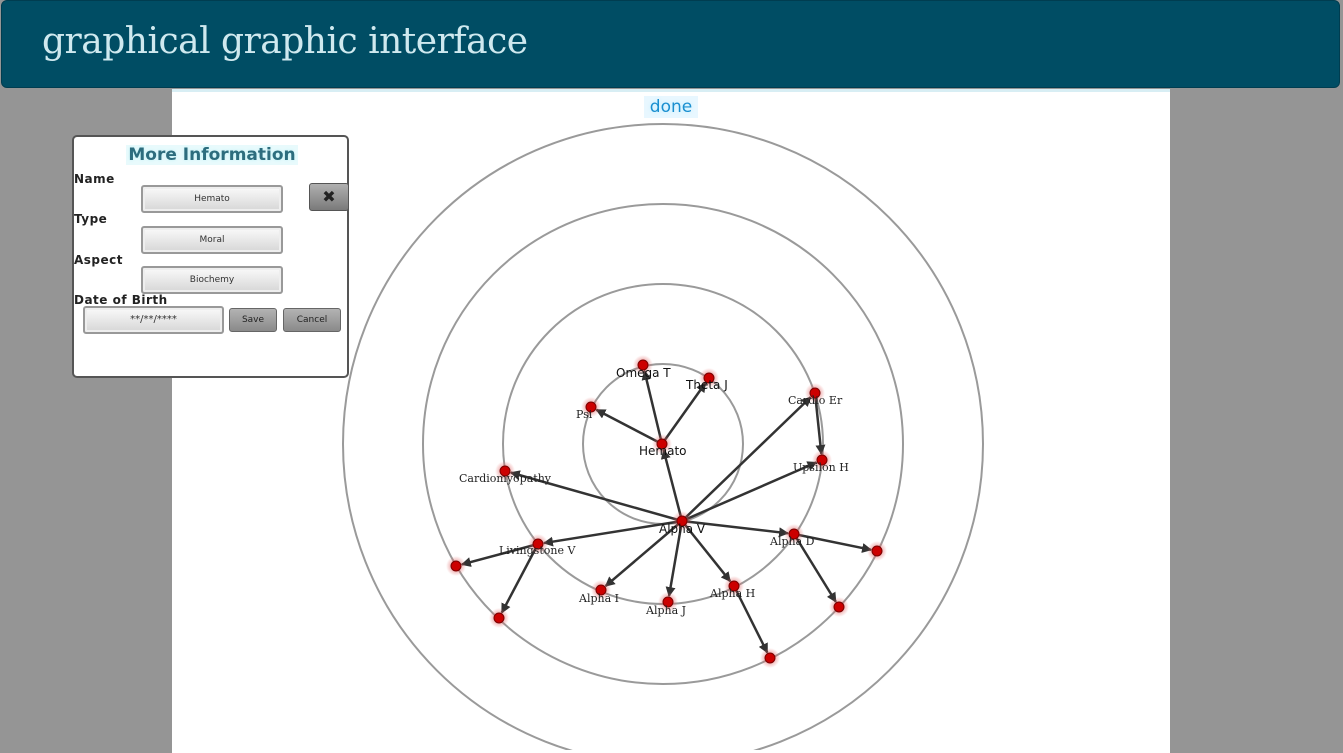 This screenshot has width=1343, height=753. What do you see at coordinates (629, 427) in the screenshot?
I see `edge-hemato-psi` at bounding box center [629, 427].